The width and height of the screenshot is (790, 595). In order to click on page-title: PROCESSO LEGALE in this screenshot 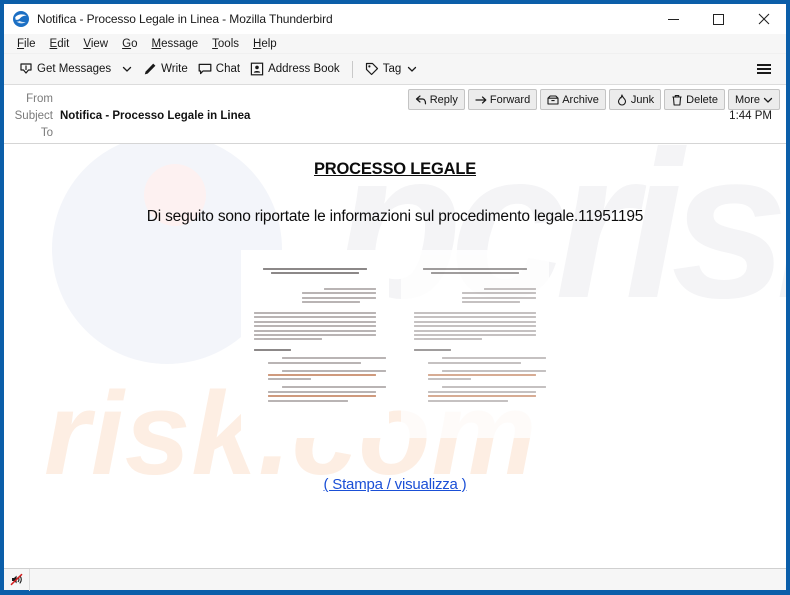, I will do `click(395, 169)`.